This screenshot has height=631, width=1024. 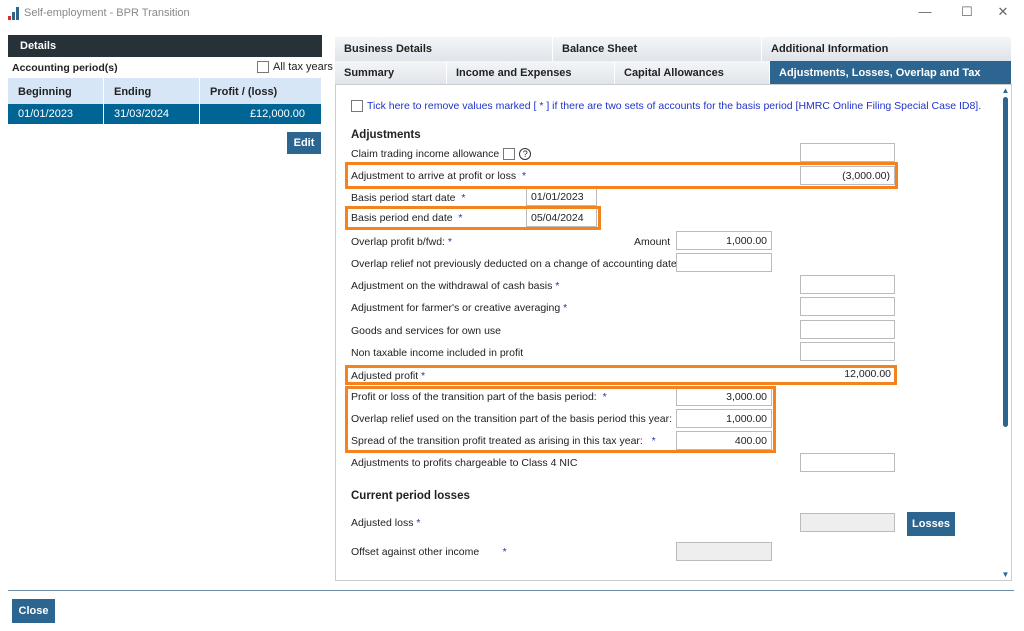 I want to click on table-row-cell: 01/01/2023, so click(x=56, y=114).